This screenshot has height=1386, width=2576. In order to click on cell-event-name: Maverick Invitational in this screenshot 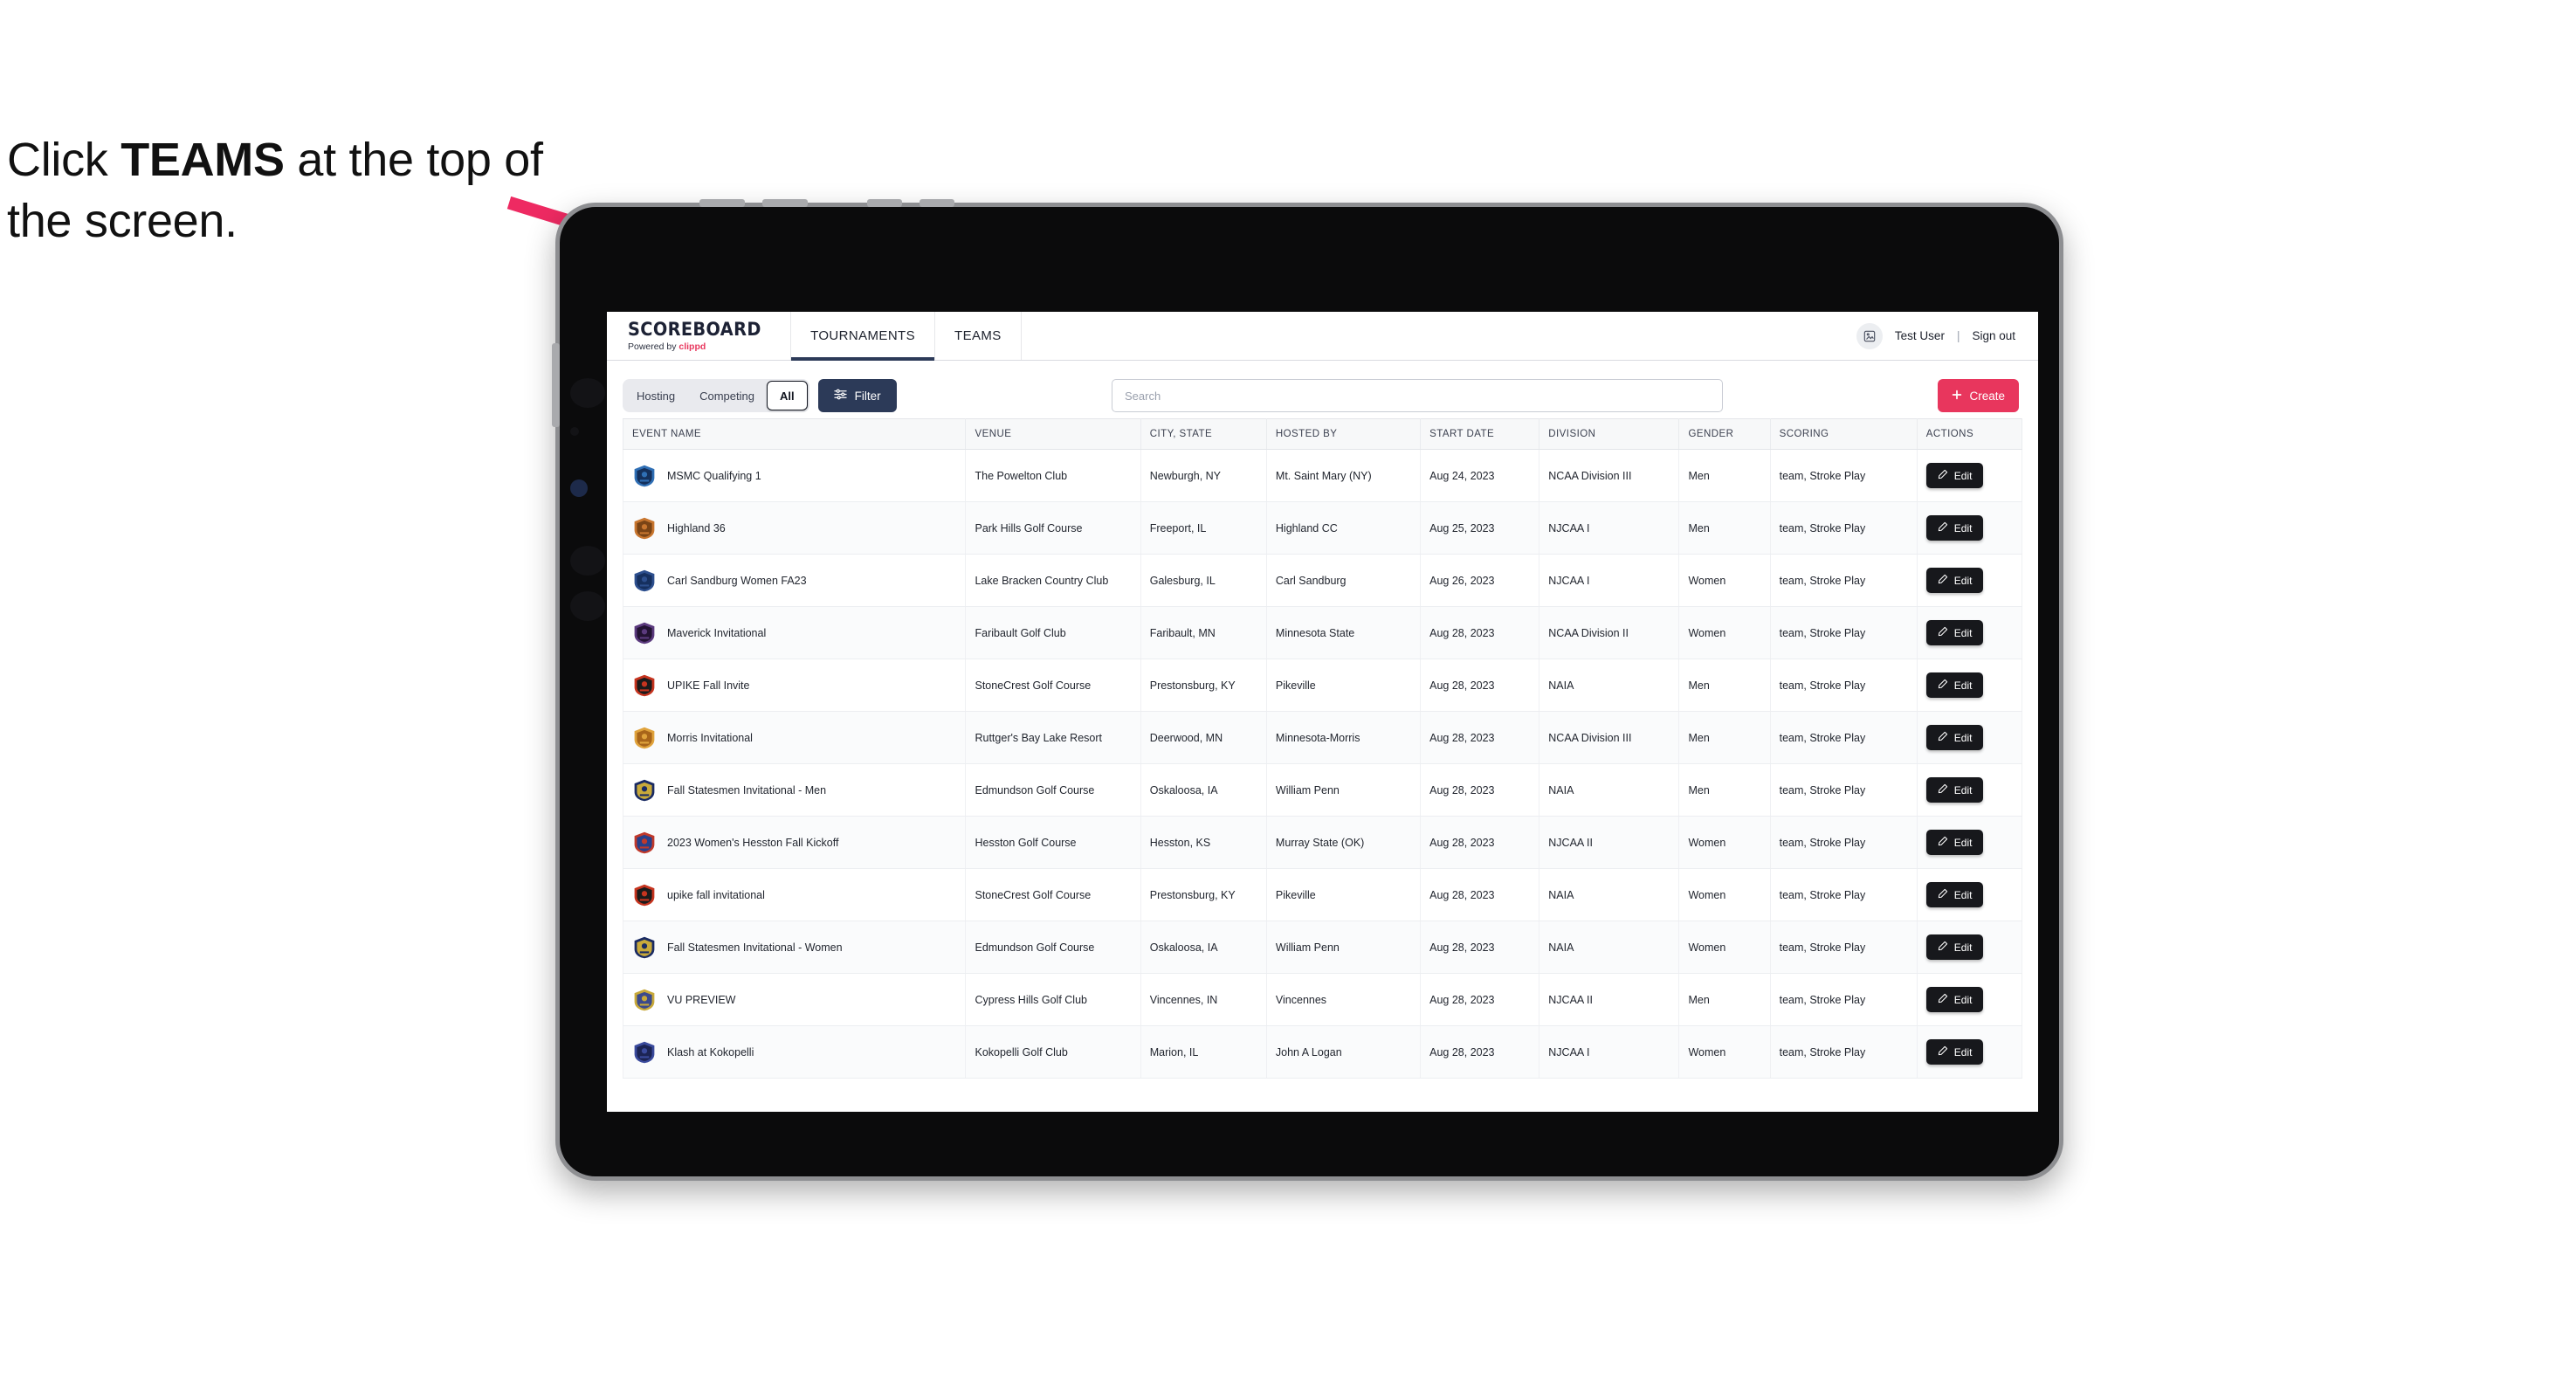, I will do `click(794, 632)`.